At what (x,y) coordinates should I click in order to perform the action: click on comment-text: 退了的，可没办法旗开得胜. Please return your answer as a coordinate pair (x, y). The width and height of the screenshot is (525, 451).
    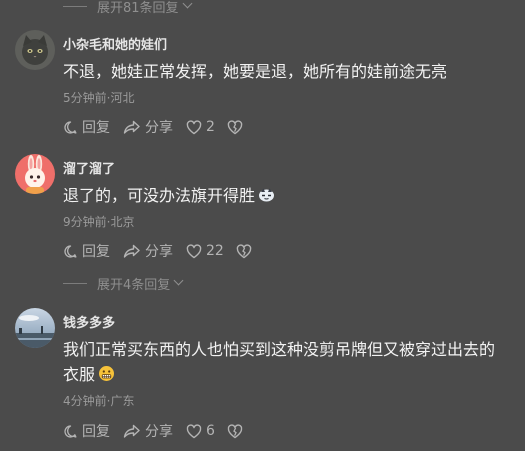
    Looking at the image, I should click on (290, 196).